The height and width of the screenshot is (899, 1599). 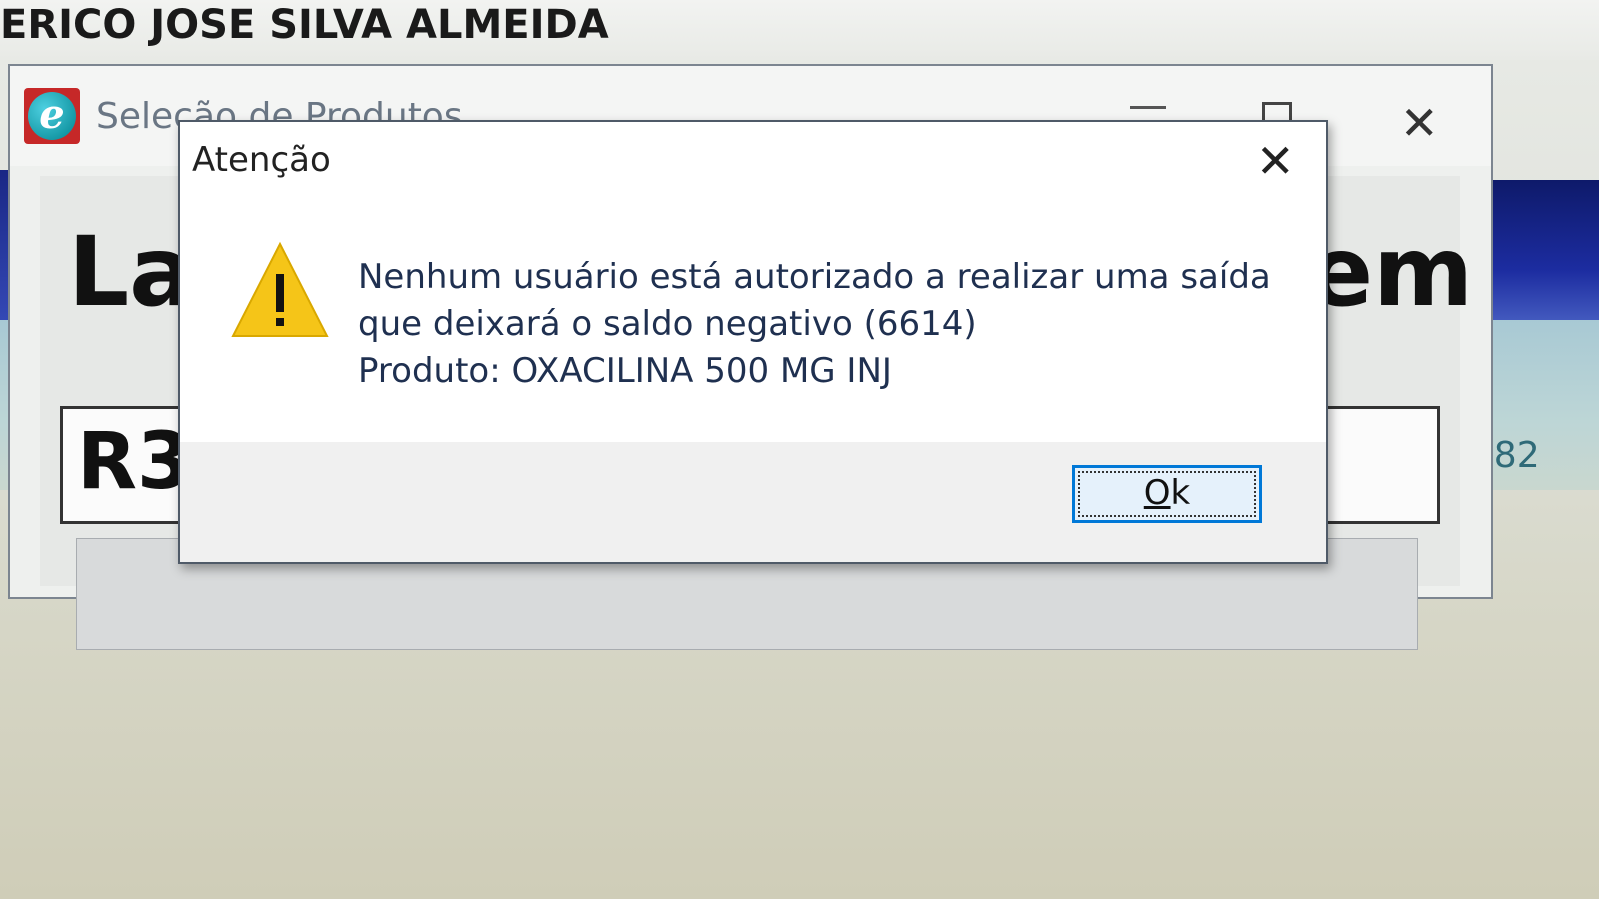 What do you see at coordinates (280, 289) in the screenshot?
I see `warning-icon` at bounding box center [280, 289].